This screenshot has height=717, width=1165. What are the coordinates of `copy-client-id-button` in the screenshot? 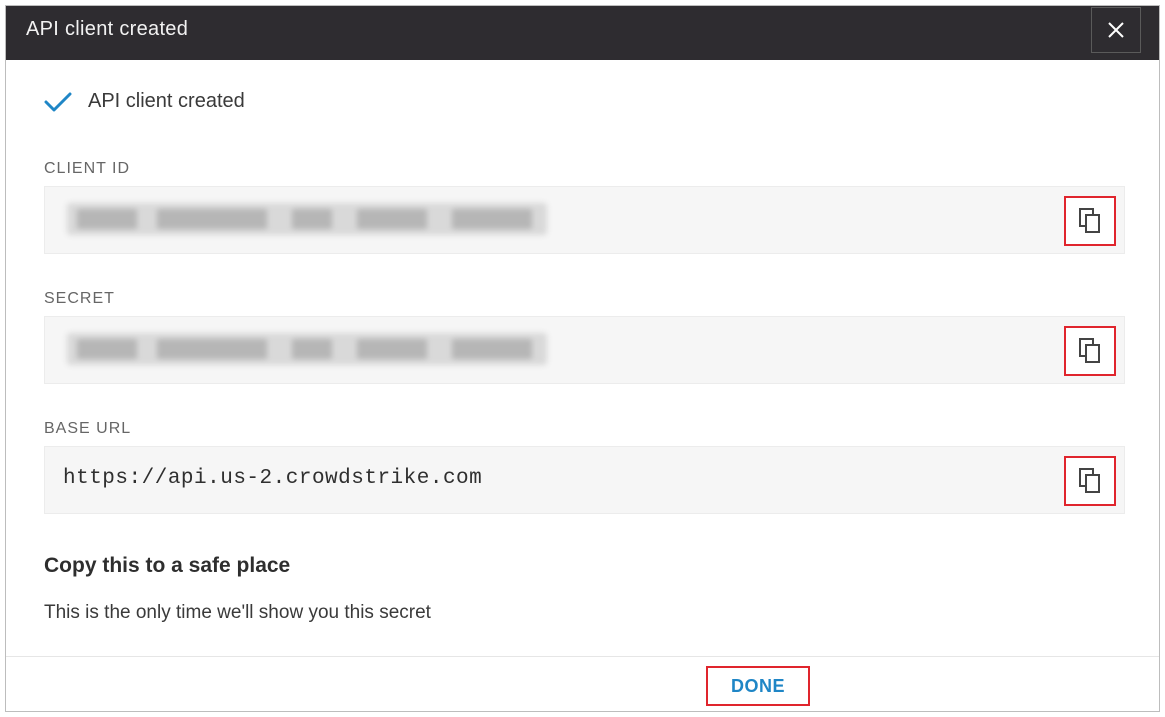 It's located at (1090, 221).